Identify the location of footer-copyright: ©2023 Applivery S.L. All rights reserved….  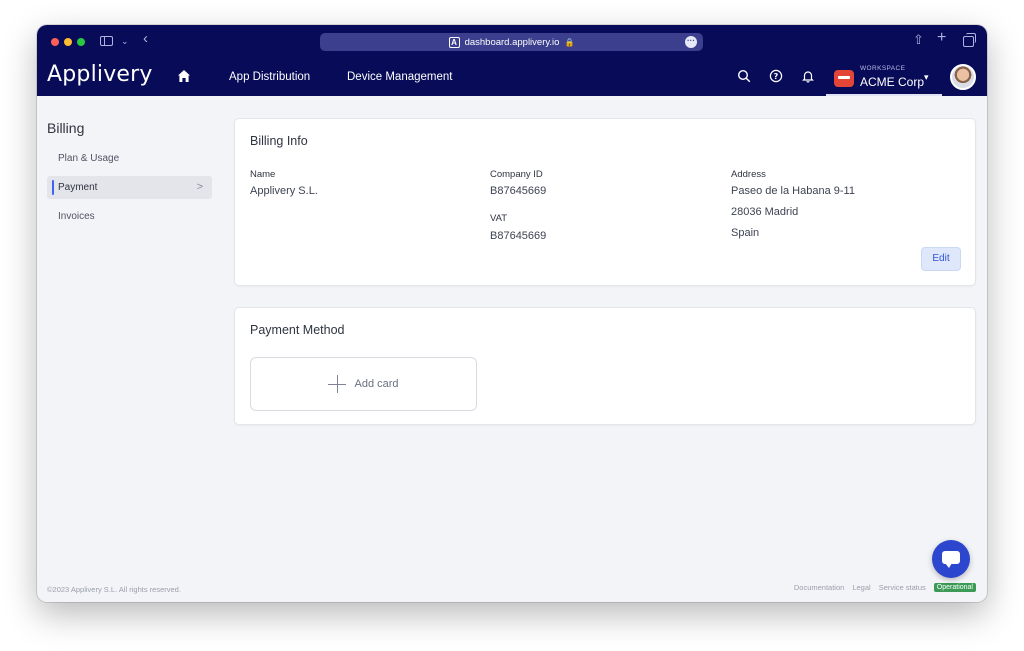
(114, 589).